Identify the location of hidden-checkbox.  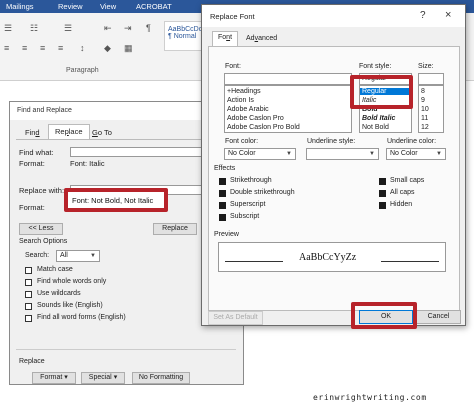
(382, 205).